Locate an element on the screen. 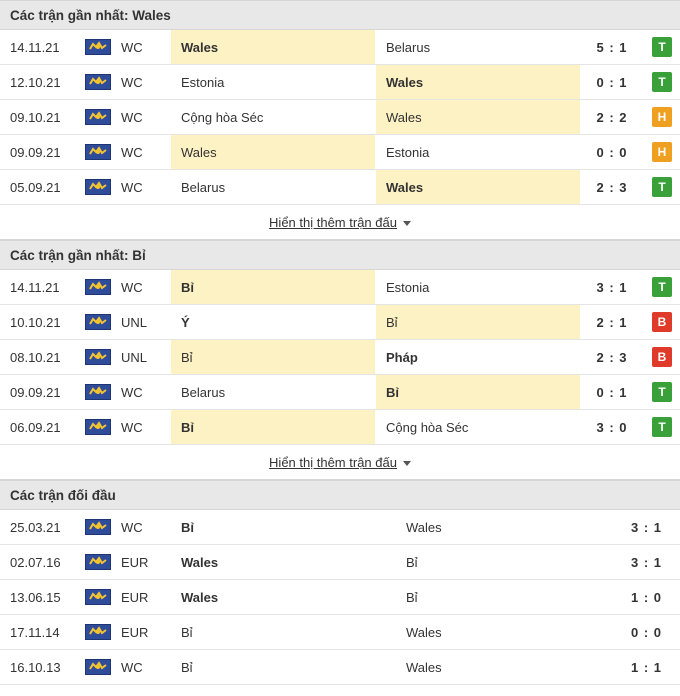 The height and width of the screenshot is (696, 680). match-date: 05.09.21 is located at coordinates (35, 187).